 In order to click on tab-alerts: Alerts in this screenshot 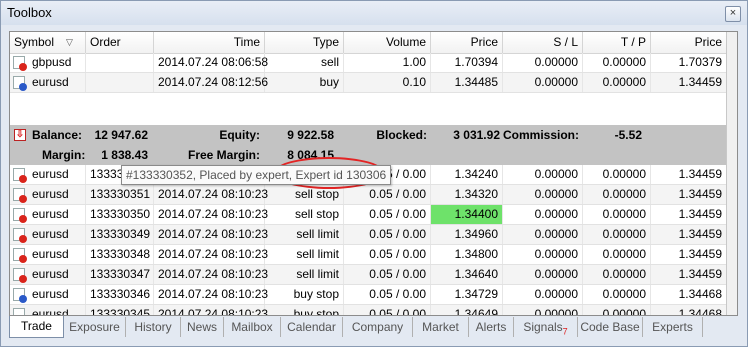, I will do `click(491, 327)`.